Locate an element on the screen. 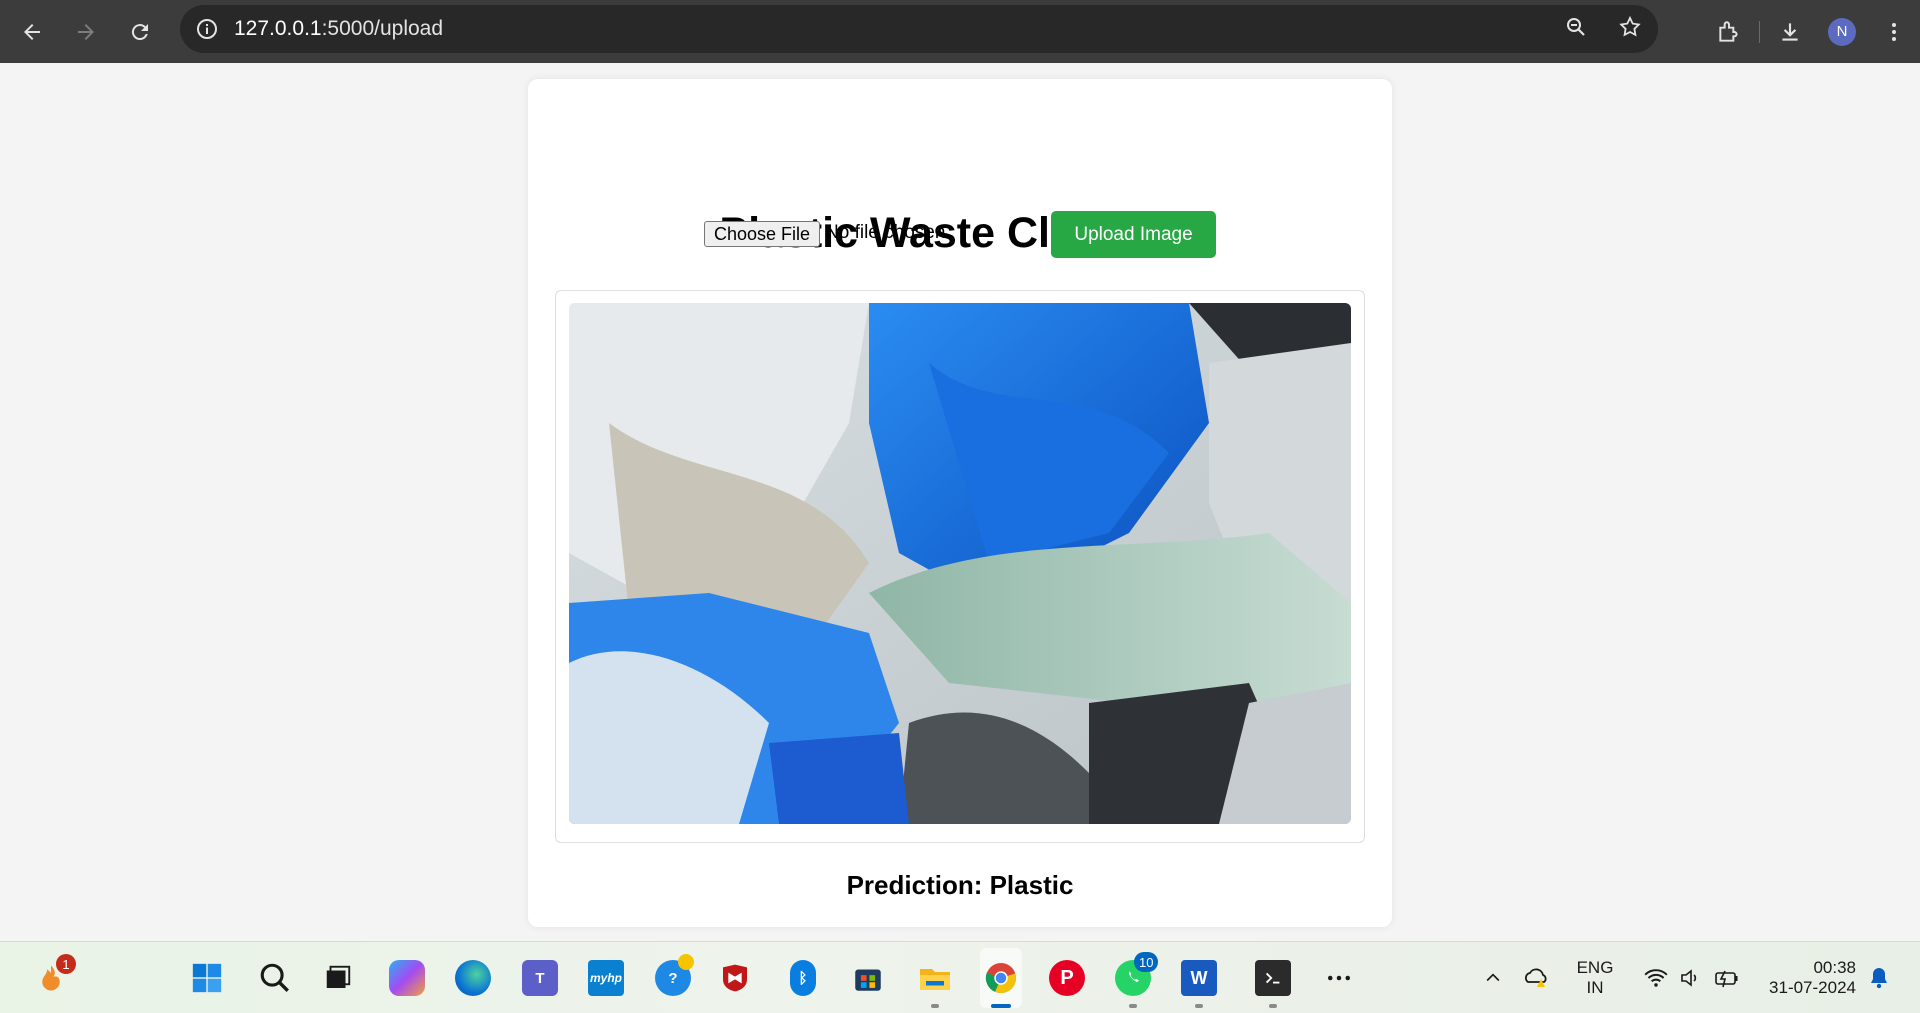 This screenshot has height=1013, width=1920. url-text: 127.0.0.1:5000/upload is located at coordinates (338, 29).